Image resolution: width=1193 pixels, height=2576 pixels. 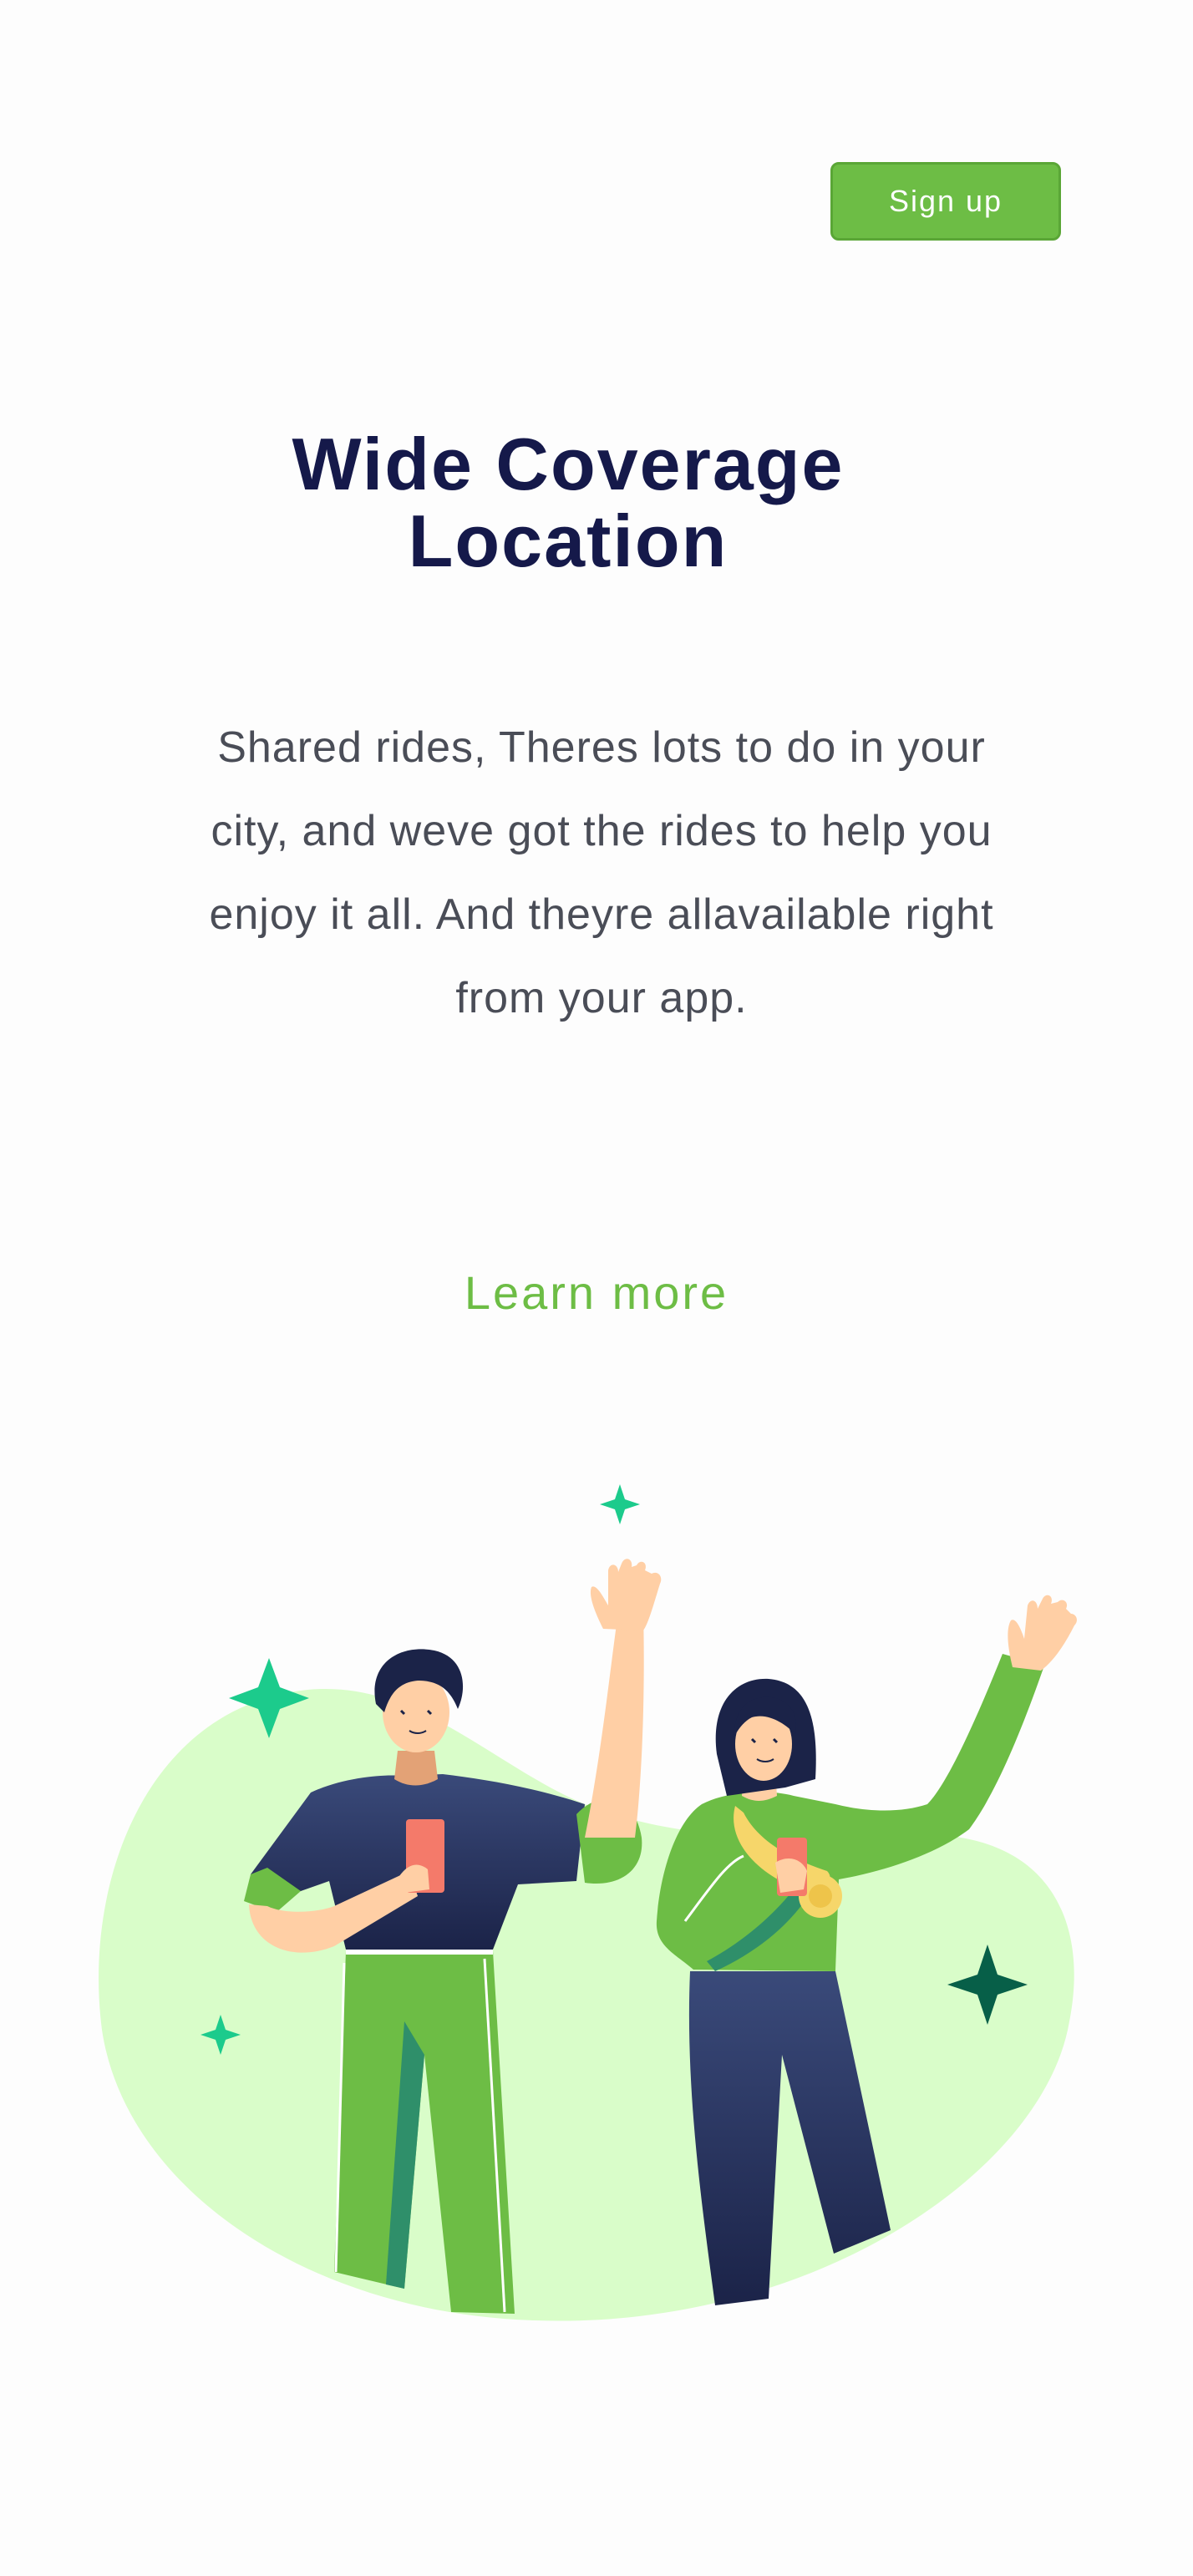 What do you see at coordinates (568, 503) in the screenshot?
I see `page-title: Wide Coverage Location` at bounding box center [568, 503].